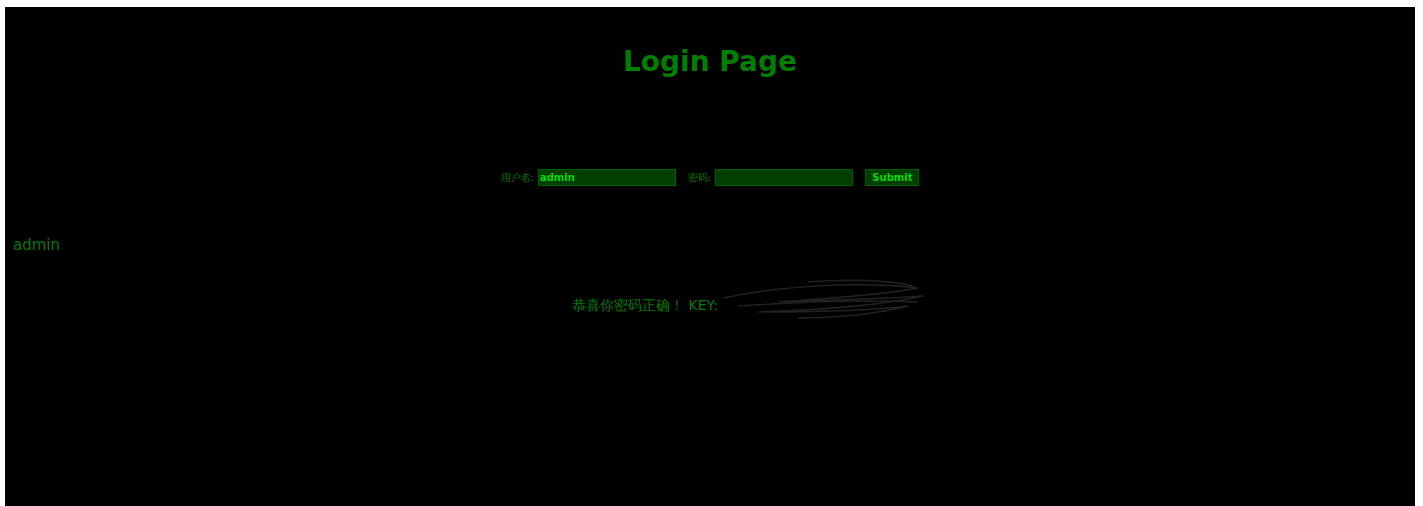 The height and width of the screenshot is (506, 1423). I want to click on username-label: 用户名:, so click(517, 177).